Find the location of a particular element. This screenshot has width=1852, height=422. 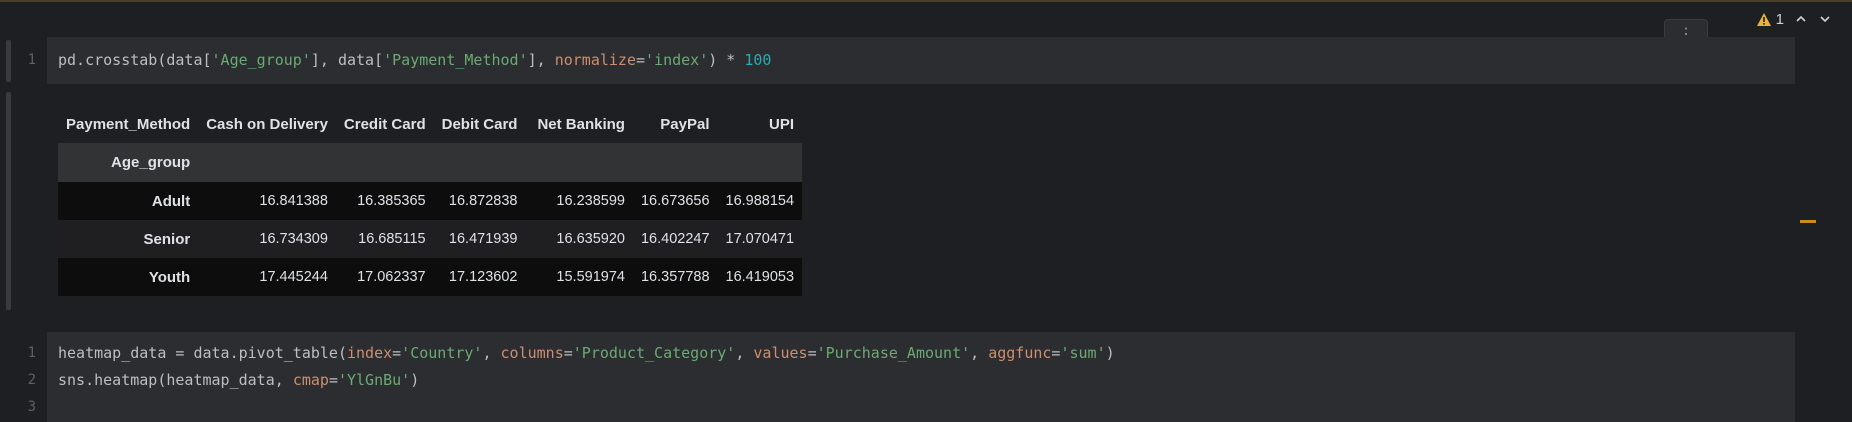

code-token: sns.heatmap(heatmap_data, is located at coordinates (175, 380).